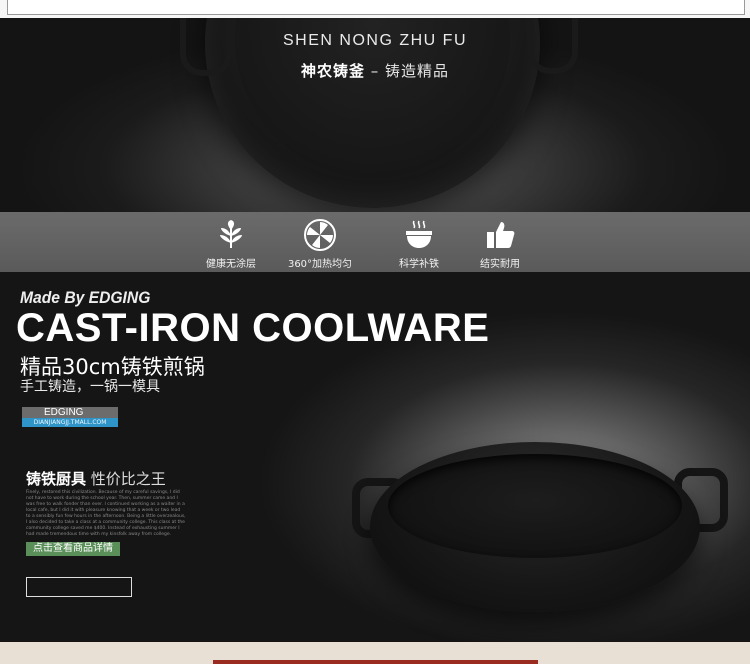 This screenshot has width=750, height=664. Describe the element at coordinates (500, 264) in the screenshot. I see `feature-label: 结实耐用` at that location.